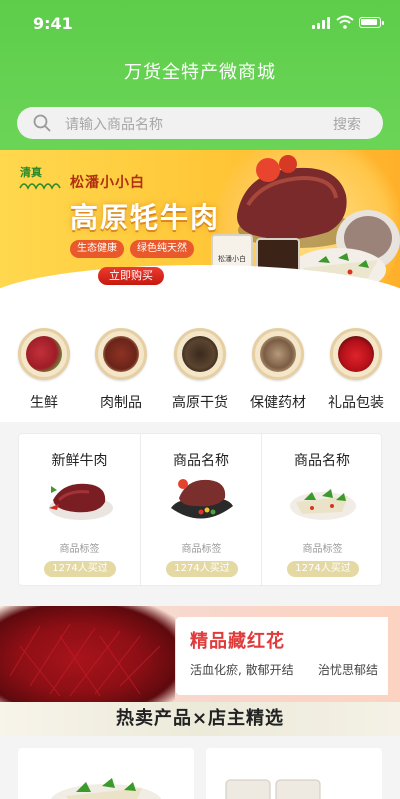 This screenshot has height=799, width=400. I want to click on dried-goods-icon, so click(200, 354).